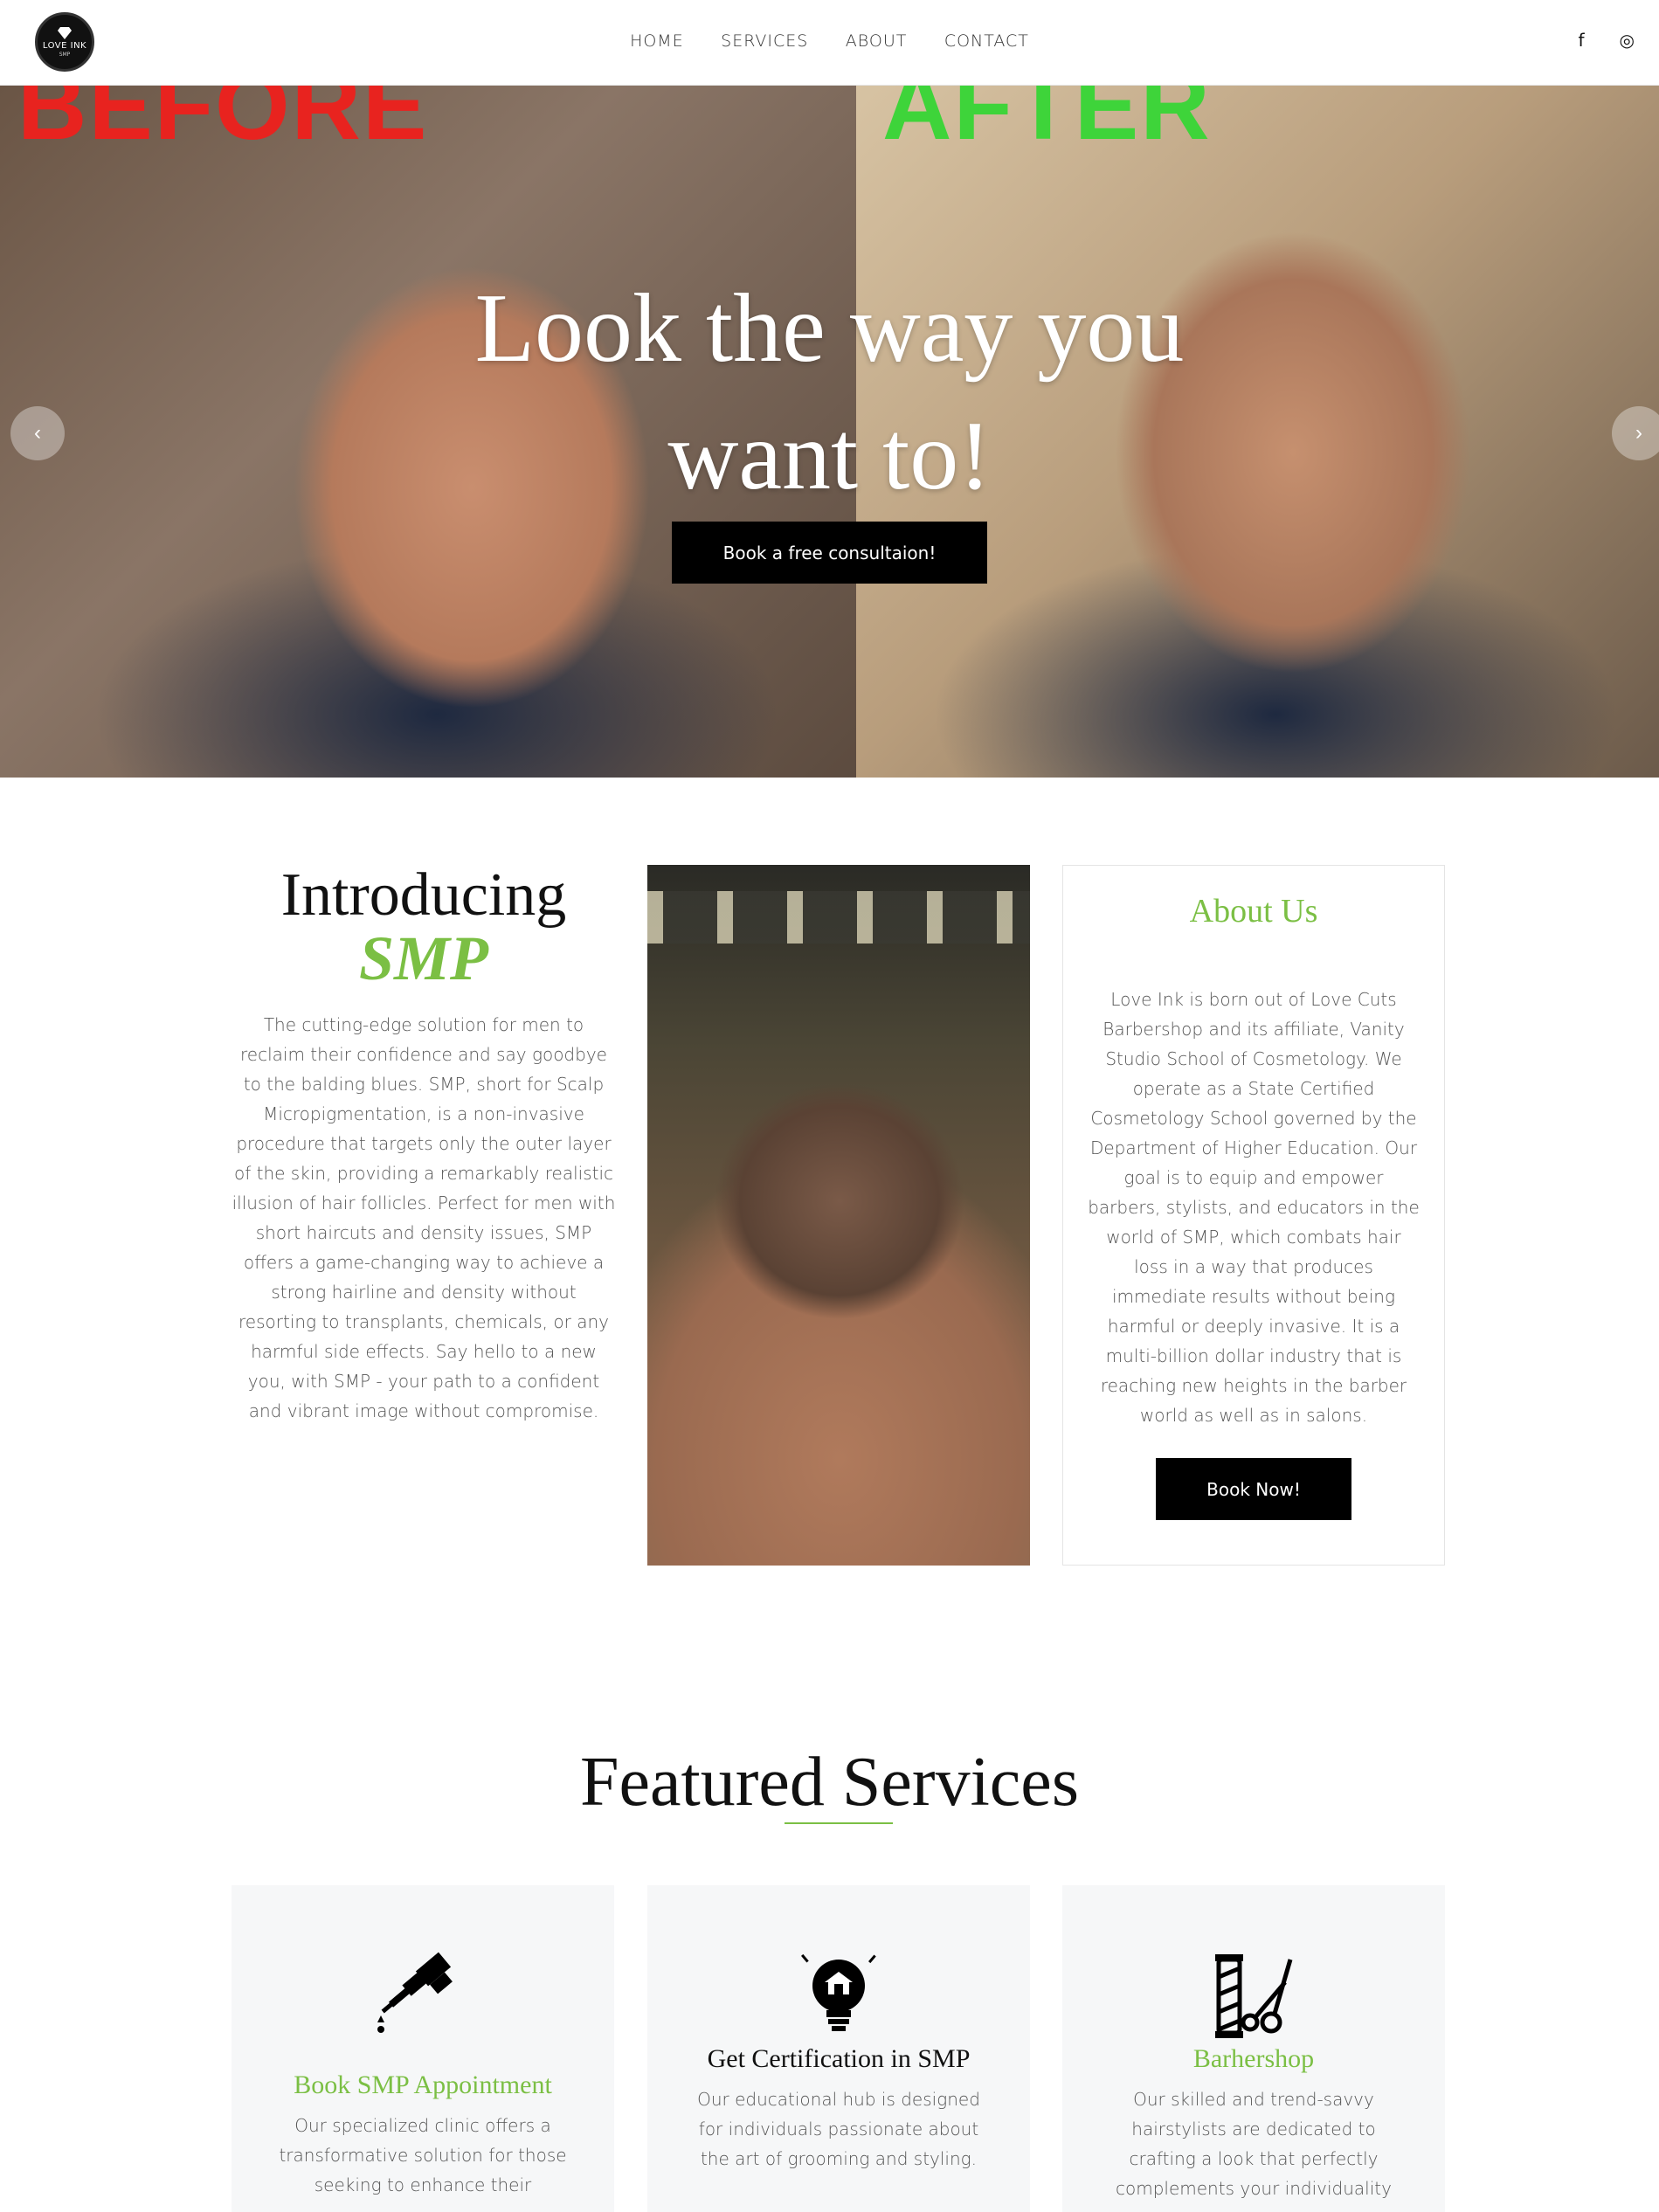 The width and height of the screenshot is (1659, 2212). What do you see at coordinates (1627, 40) in the screenshot?
I see `instagram-icon: ◎` at bounding box center [1627, 40].